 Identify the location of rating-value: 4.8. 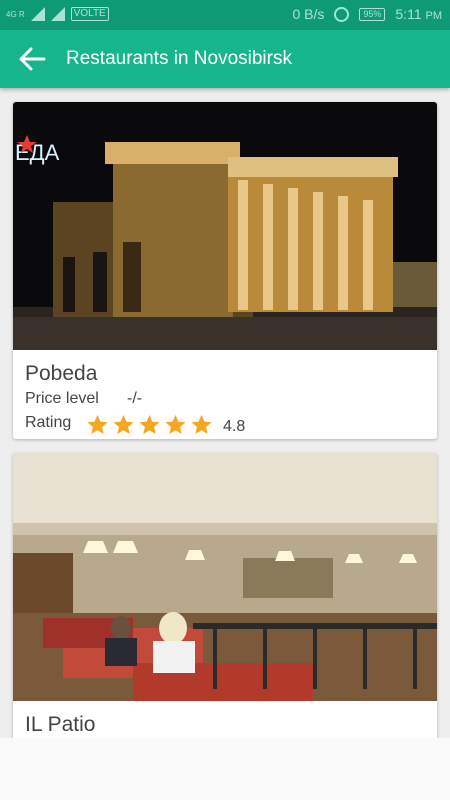
(234, 426).